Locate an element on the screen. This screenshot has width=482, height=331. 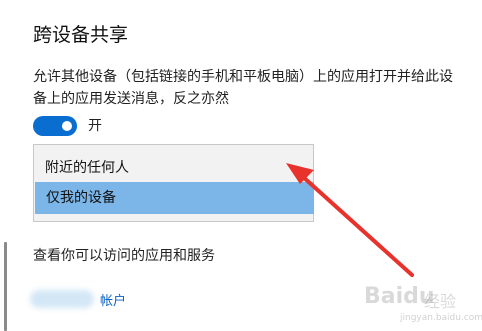
watermark-product: 经验 is located at coordinates (440, 301).